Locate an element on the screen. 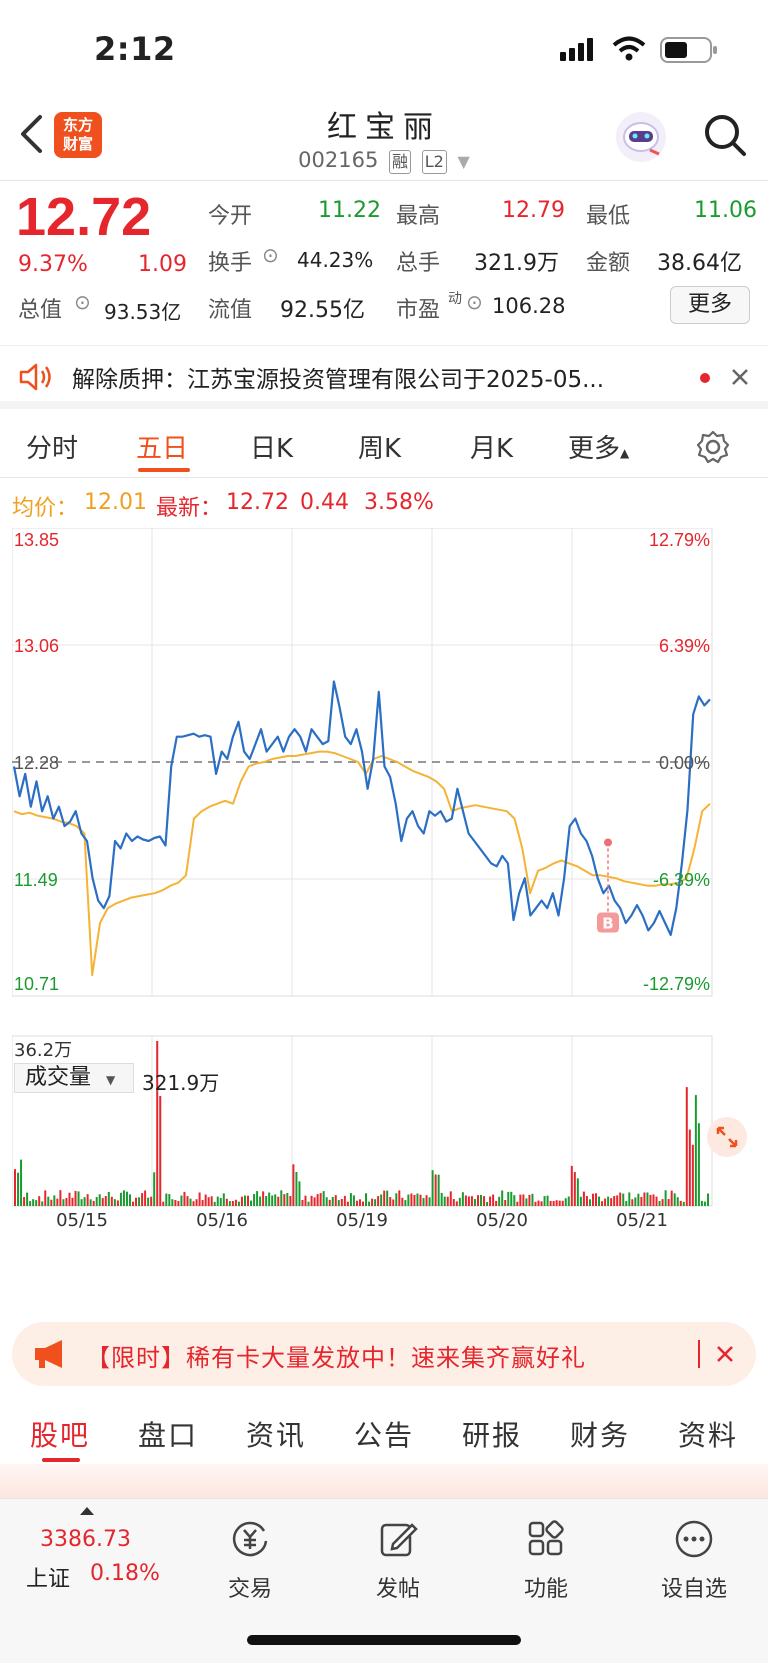 The width and height of the screenshot is (768, 1663). search-icon is located at coordinates (725, 135).